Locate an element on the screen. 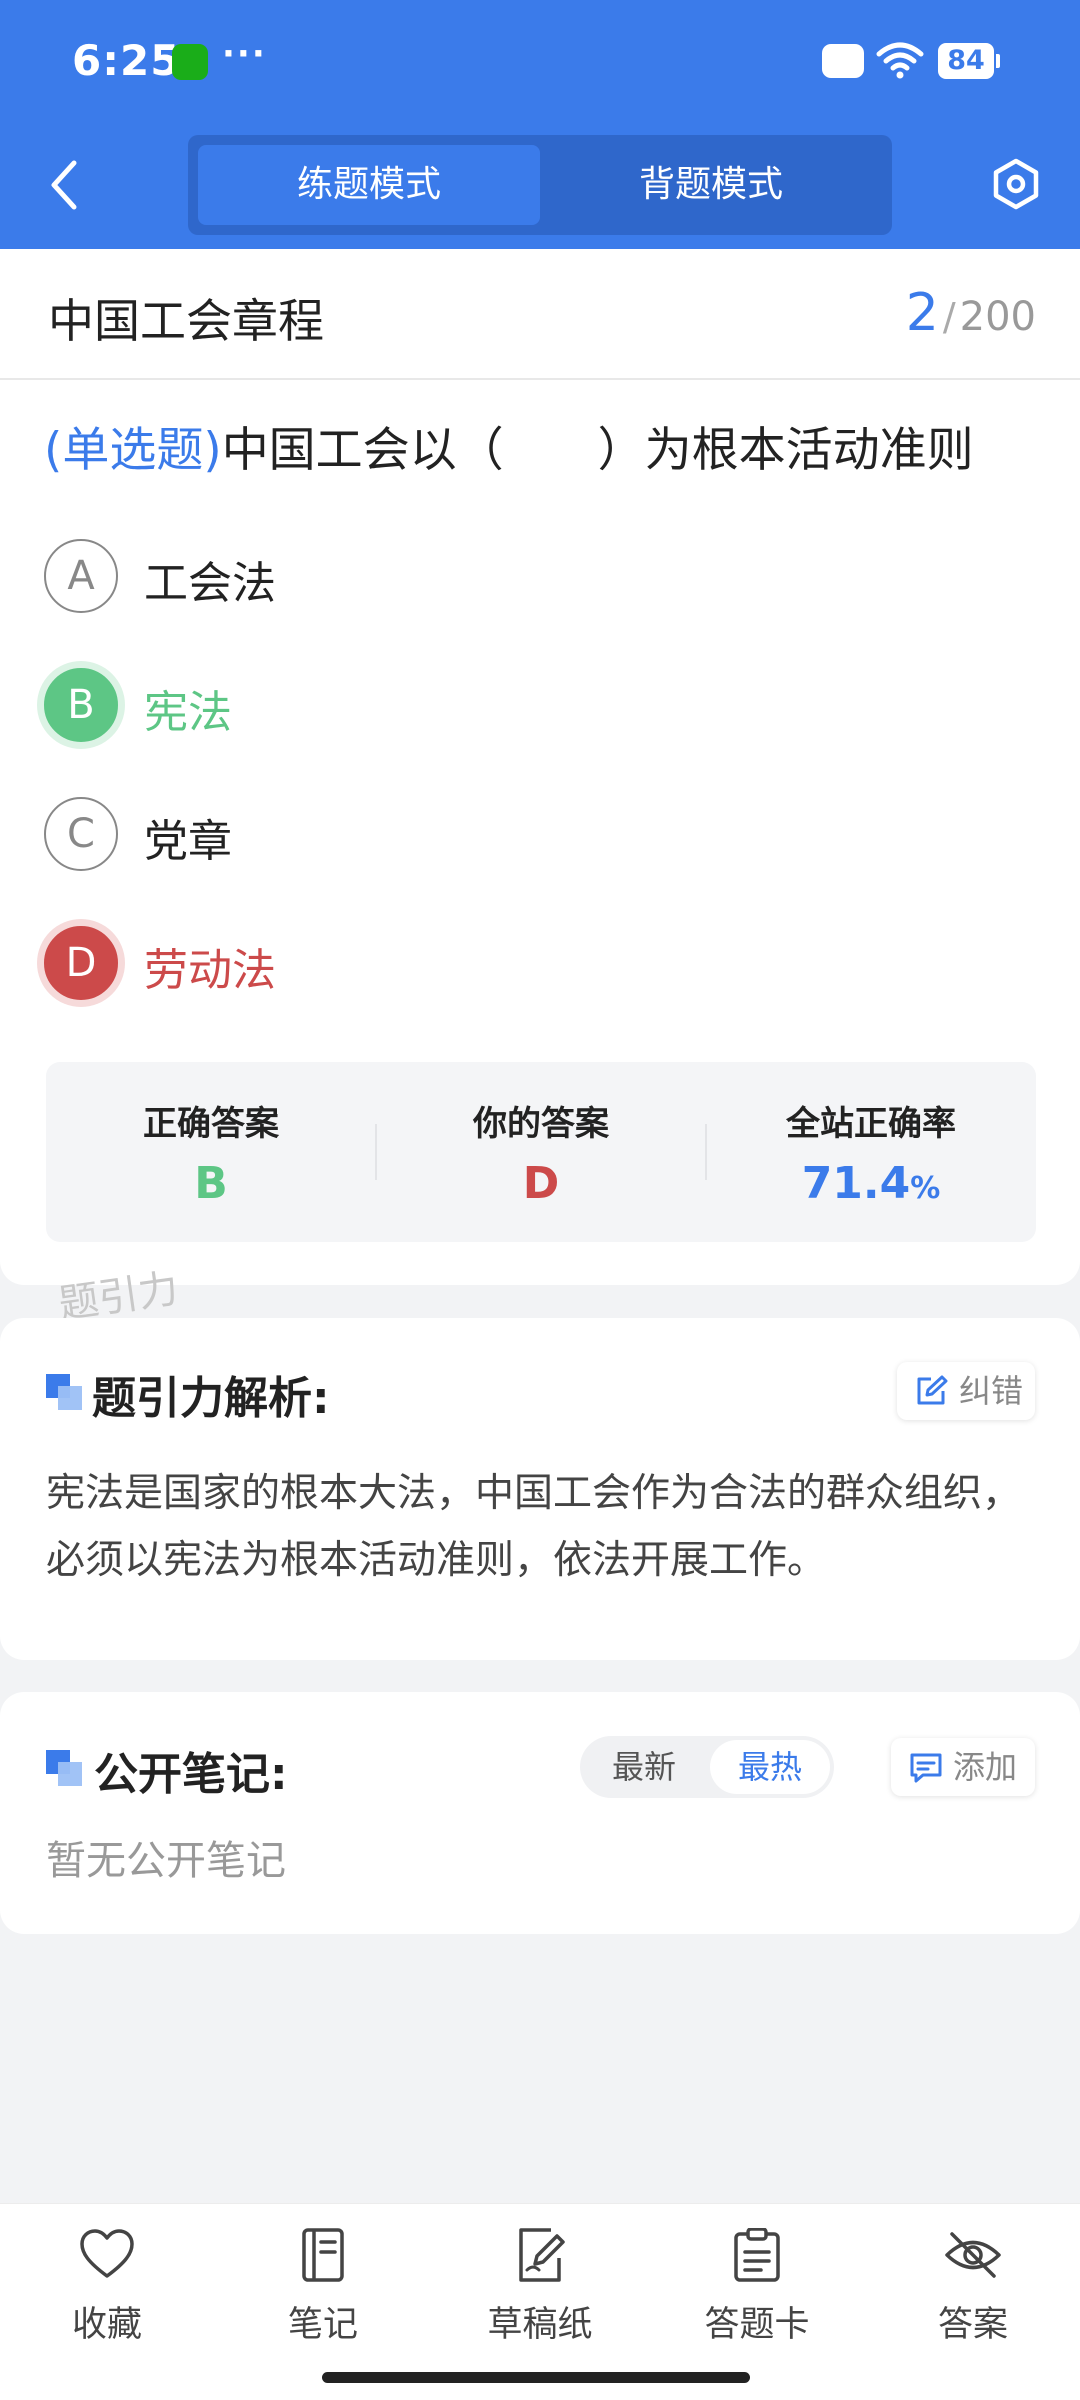 This screenshot has height=2400, width=1080. accuracy-rate-number: 71.4 is located at coordinates (856, 1183).